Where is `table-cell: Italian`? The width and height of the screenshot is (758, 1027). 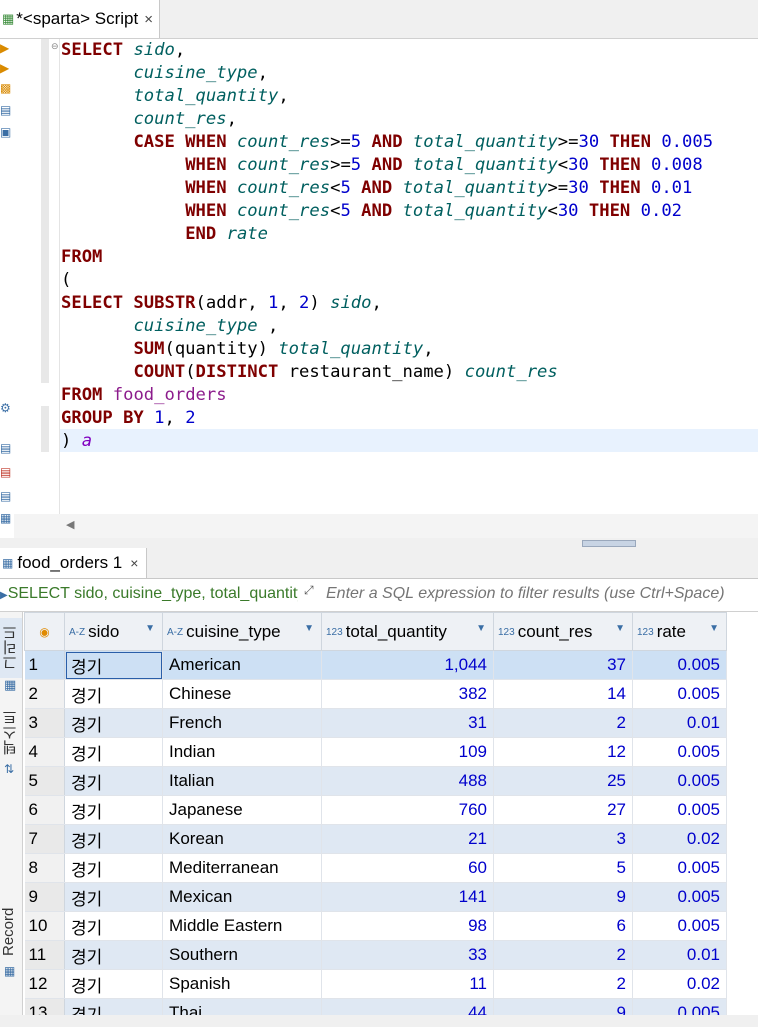 table-cell: Italian is located at coordinates (242, 781).